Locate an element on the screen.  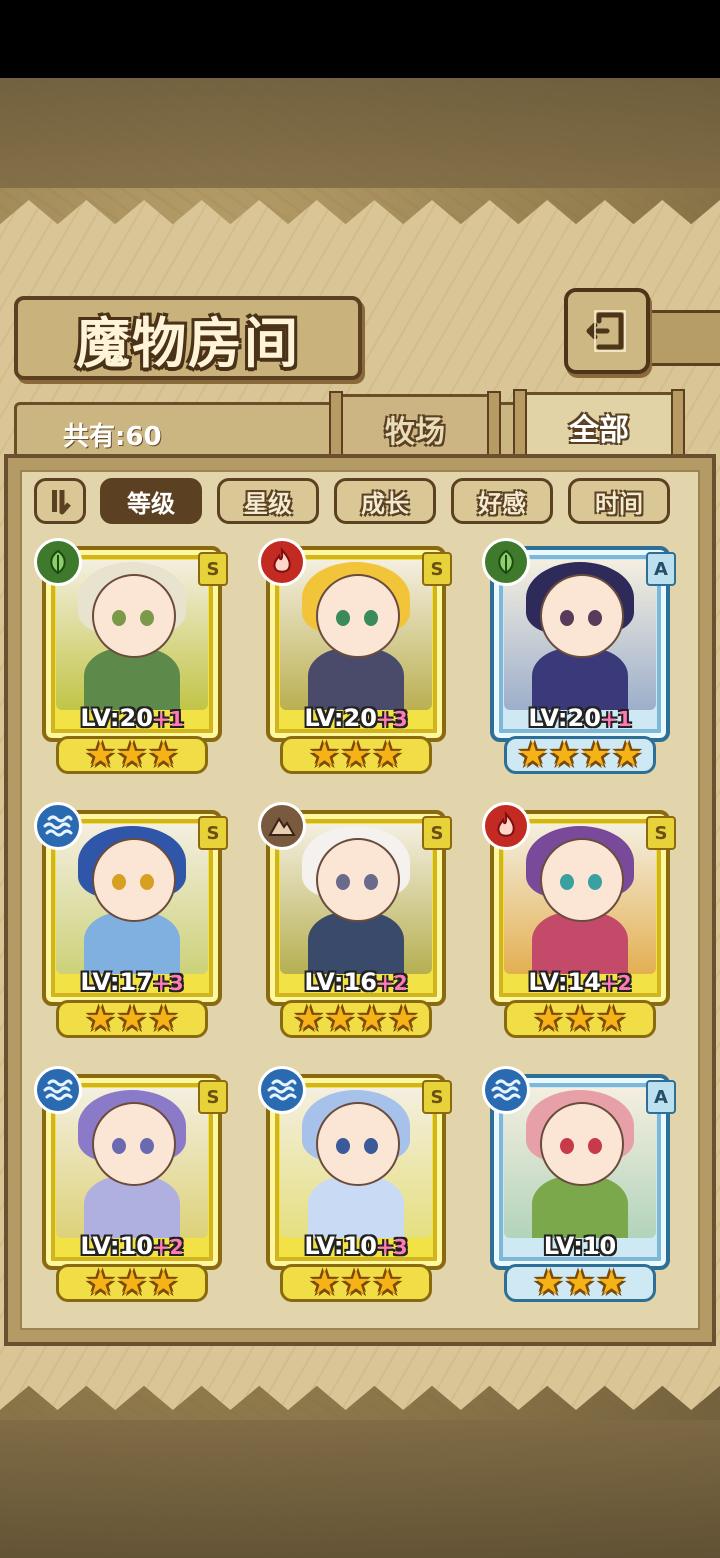
sort-order-icon is located at coordinates (61, 502).